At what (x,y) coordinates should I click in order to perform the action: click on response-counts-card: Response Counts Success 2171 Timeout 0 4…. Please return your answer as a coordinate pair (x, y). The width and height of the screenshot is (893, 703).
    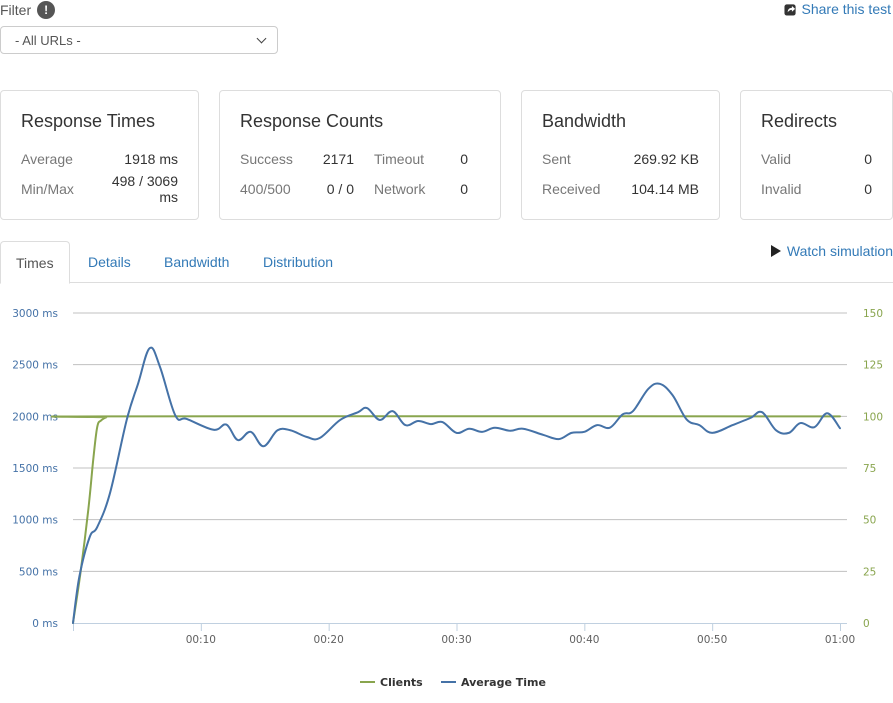
    Looking at the image, I should click on (360, 155).